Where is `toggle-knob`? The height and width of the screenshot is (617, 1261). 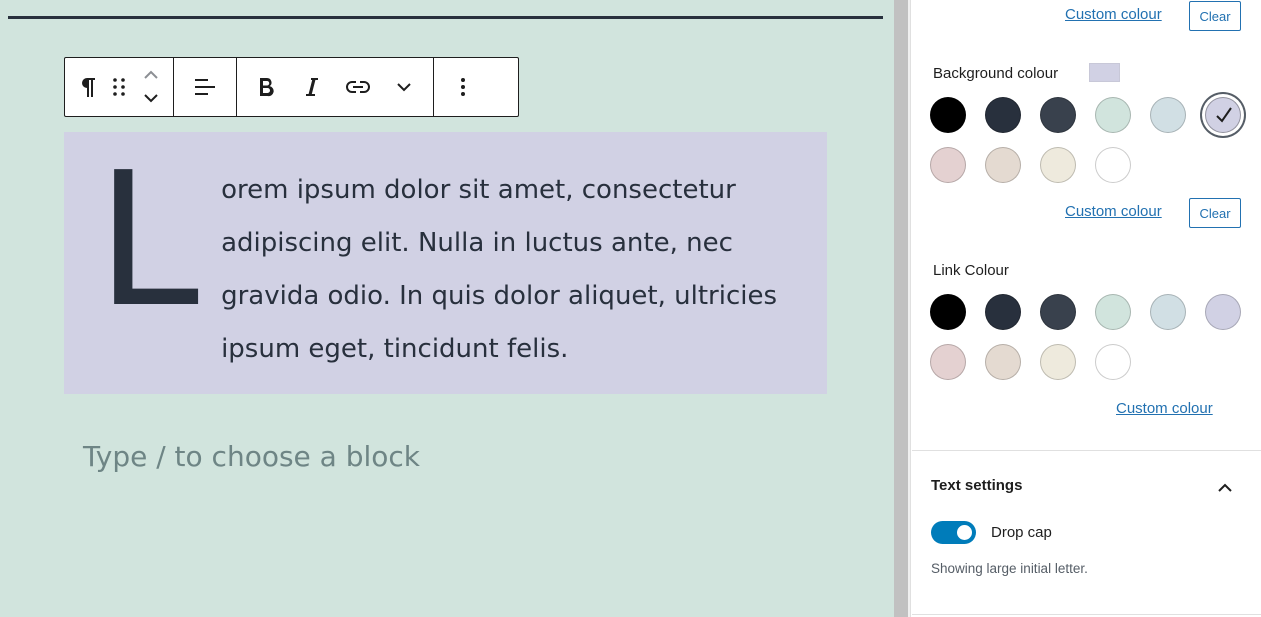 toggle-knob is located at coordinates (964, 532).